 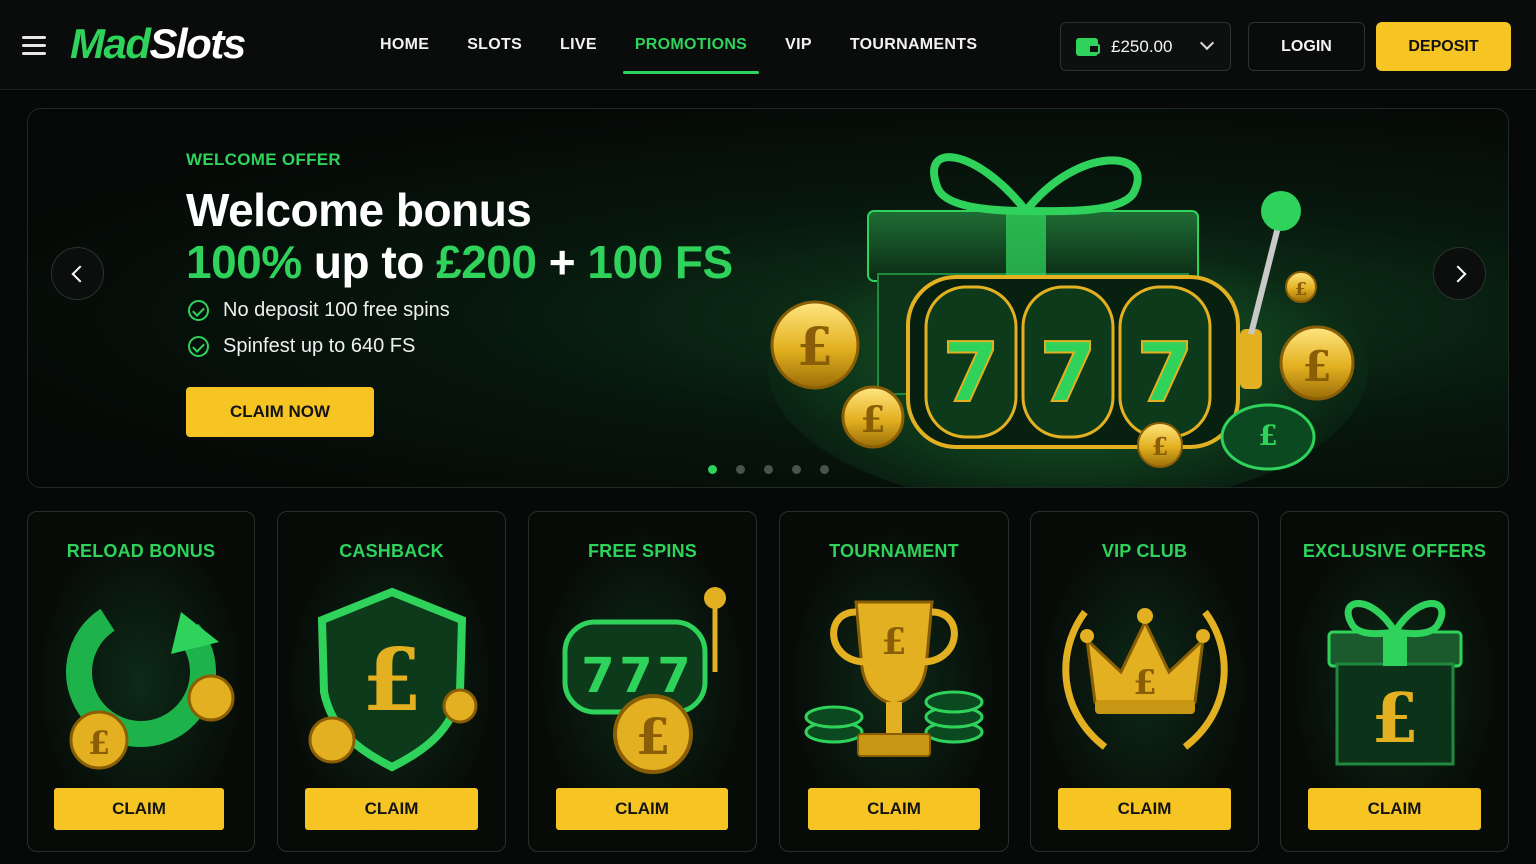 I want to click on hero-subtitle: 100% up to £200 + 100 FS, so click(x=459, y=262).